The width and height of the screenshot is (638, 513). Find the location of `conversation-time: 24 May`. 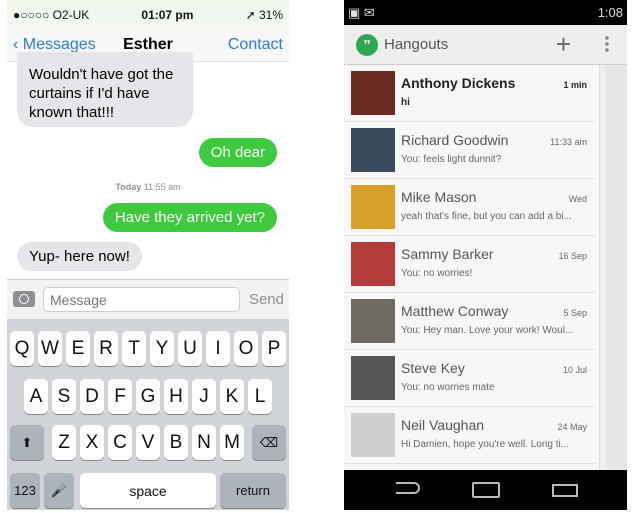

conversation-time: 24 May is located at coordinates (572, 427).